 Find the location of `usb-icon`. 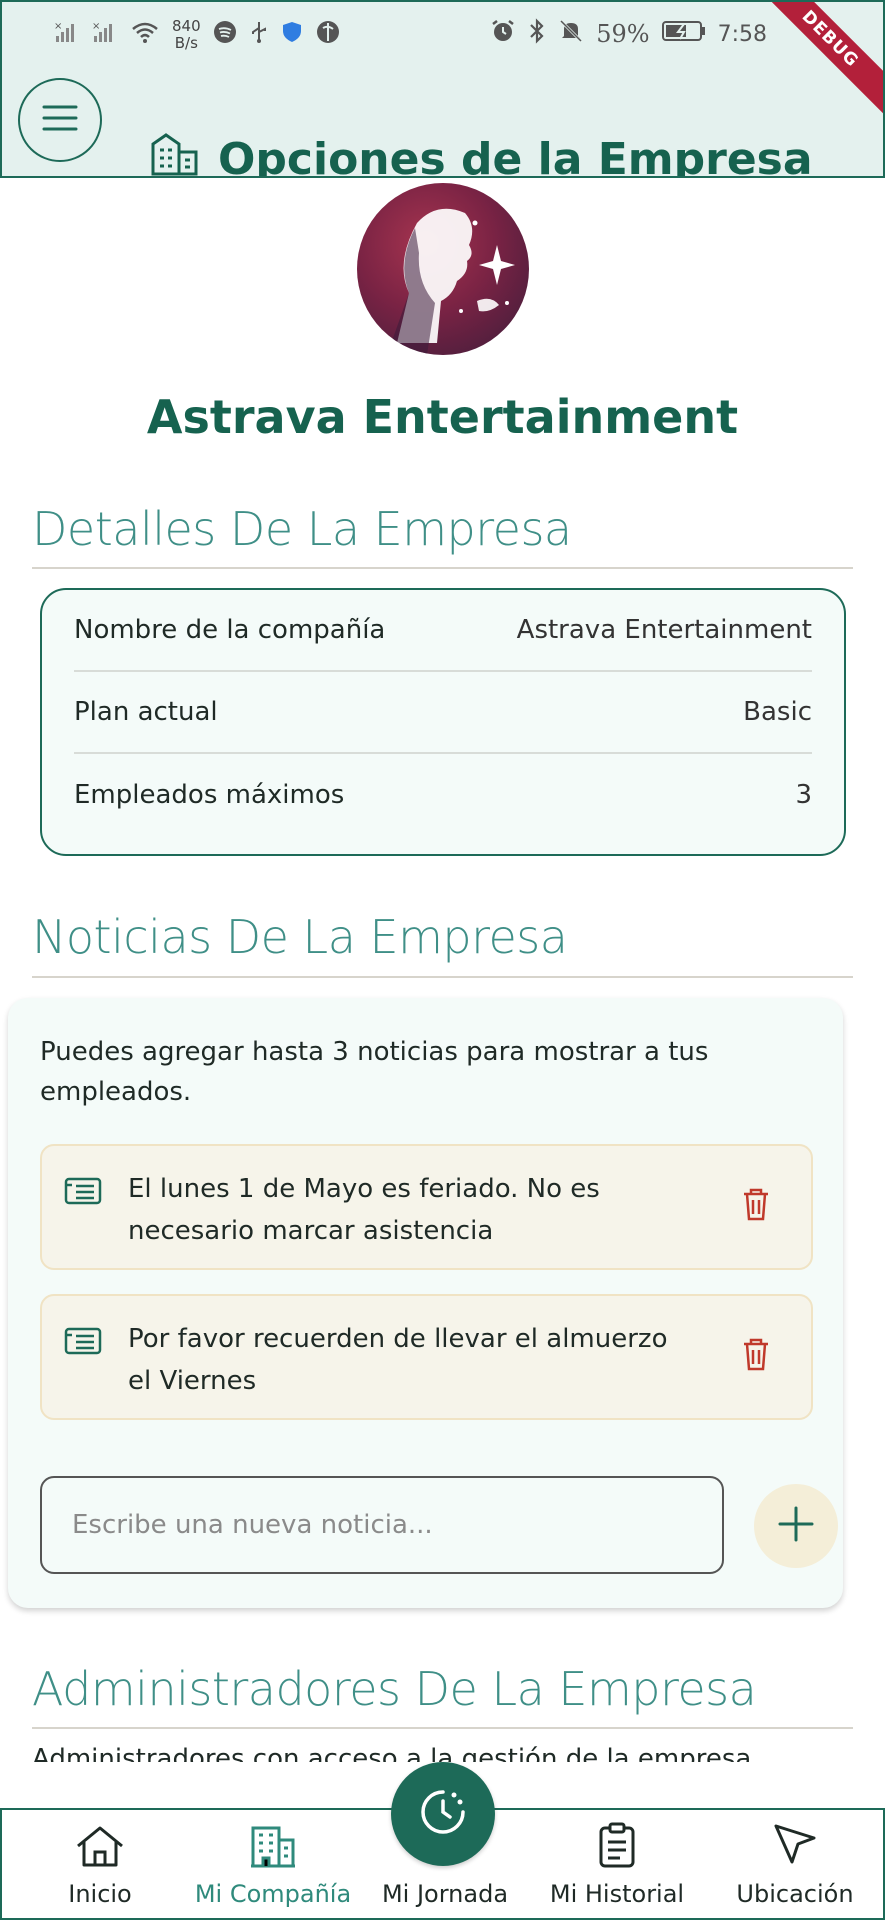

usb-icon is located at coordinates (259, 35).